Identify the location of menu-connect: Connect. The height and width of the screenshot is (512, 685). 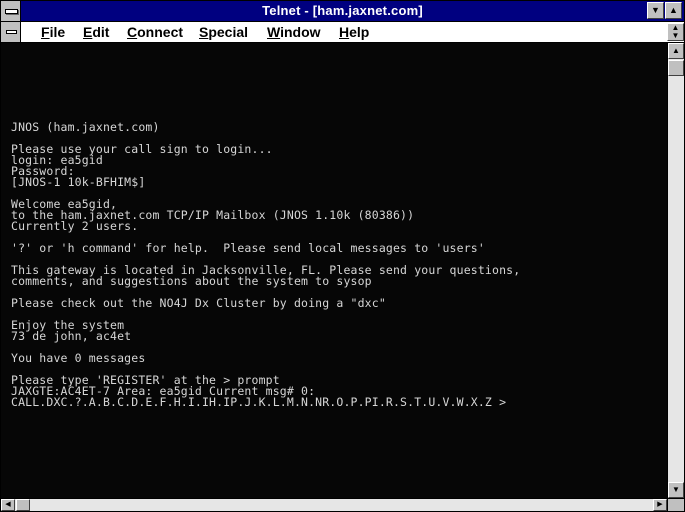
(155, 32).